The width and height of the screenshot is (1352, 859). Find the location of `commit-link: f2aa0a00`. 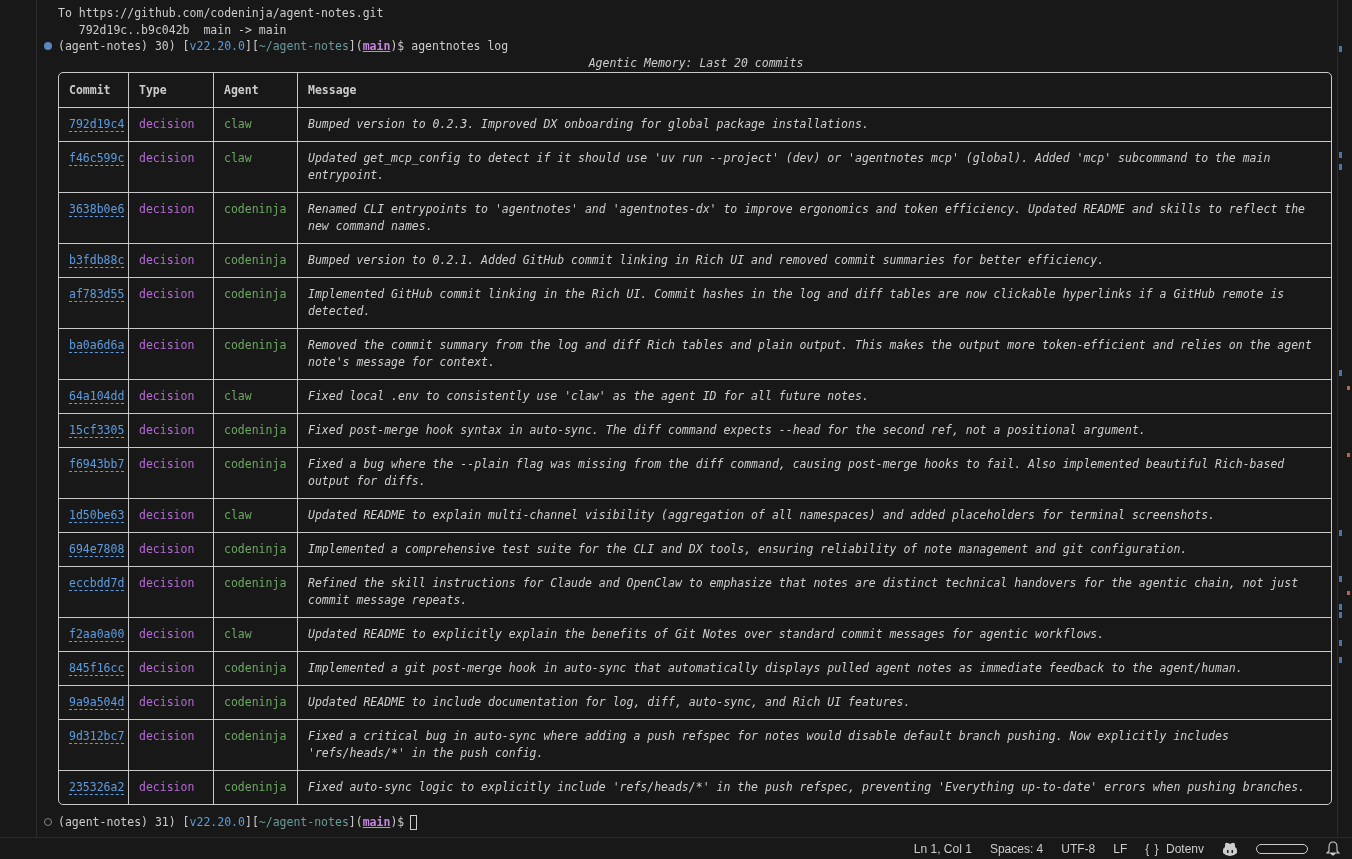

commit-link: f2aa0a00 is located at coordinates (97, 634).